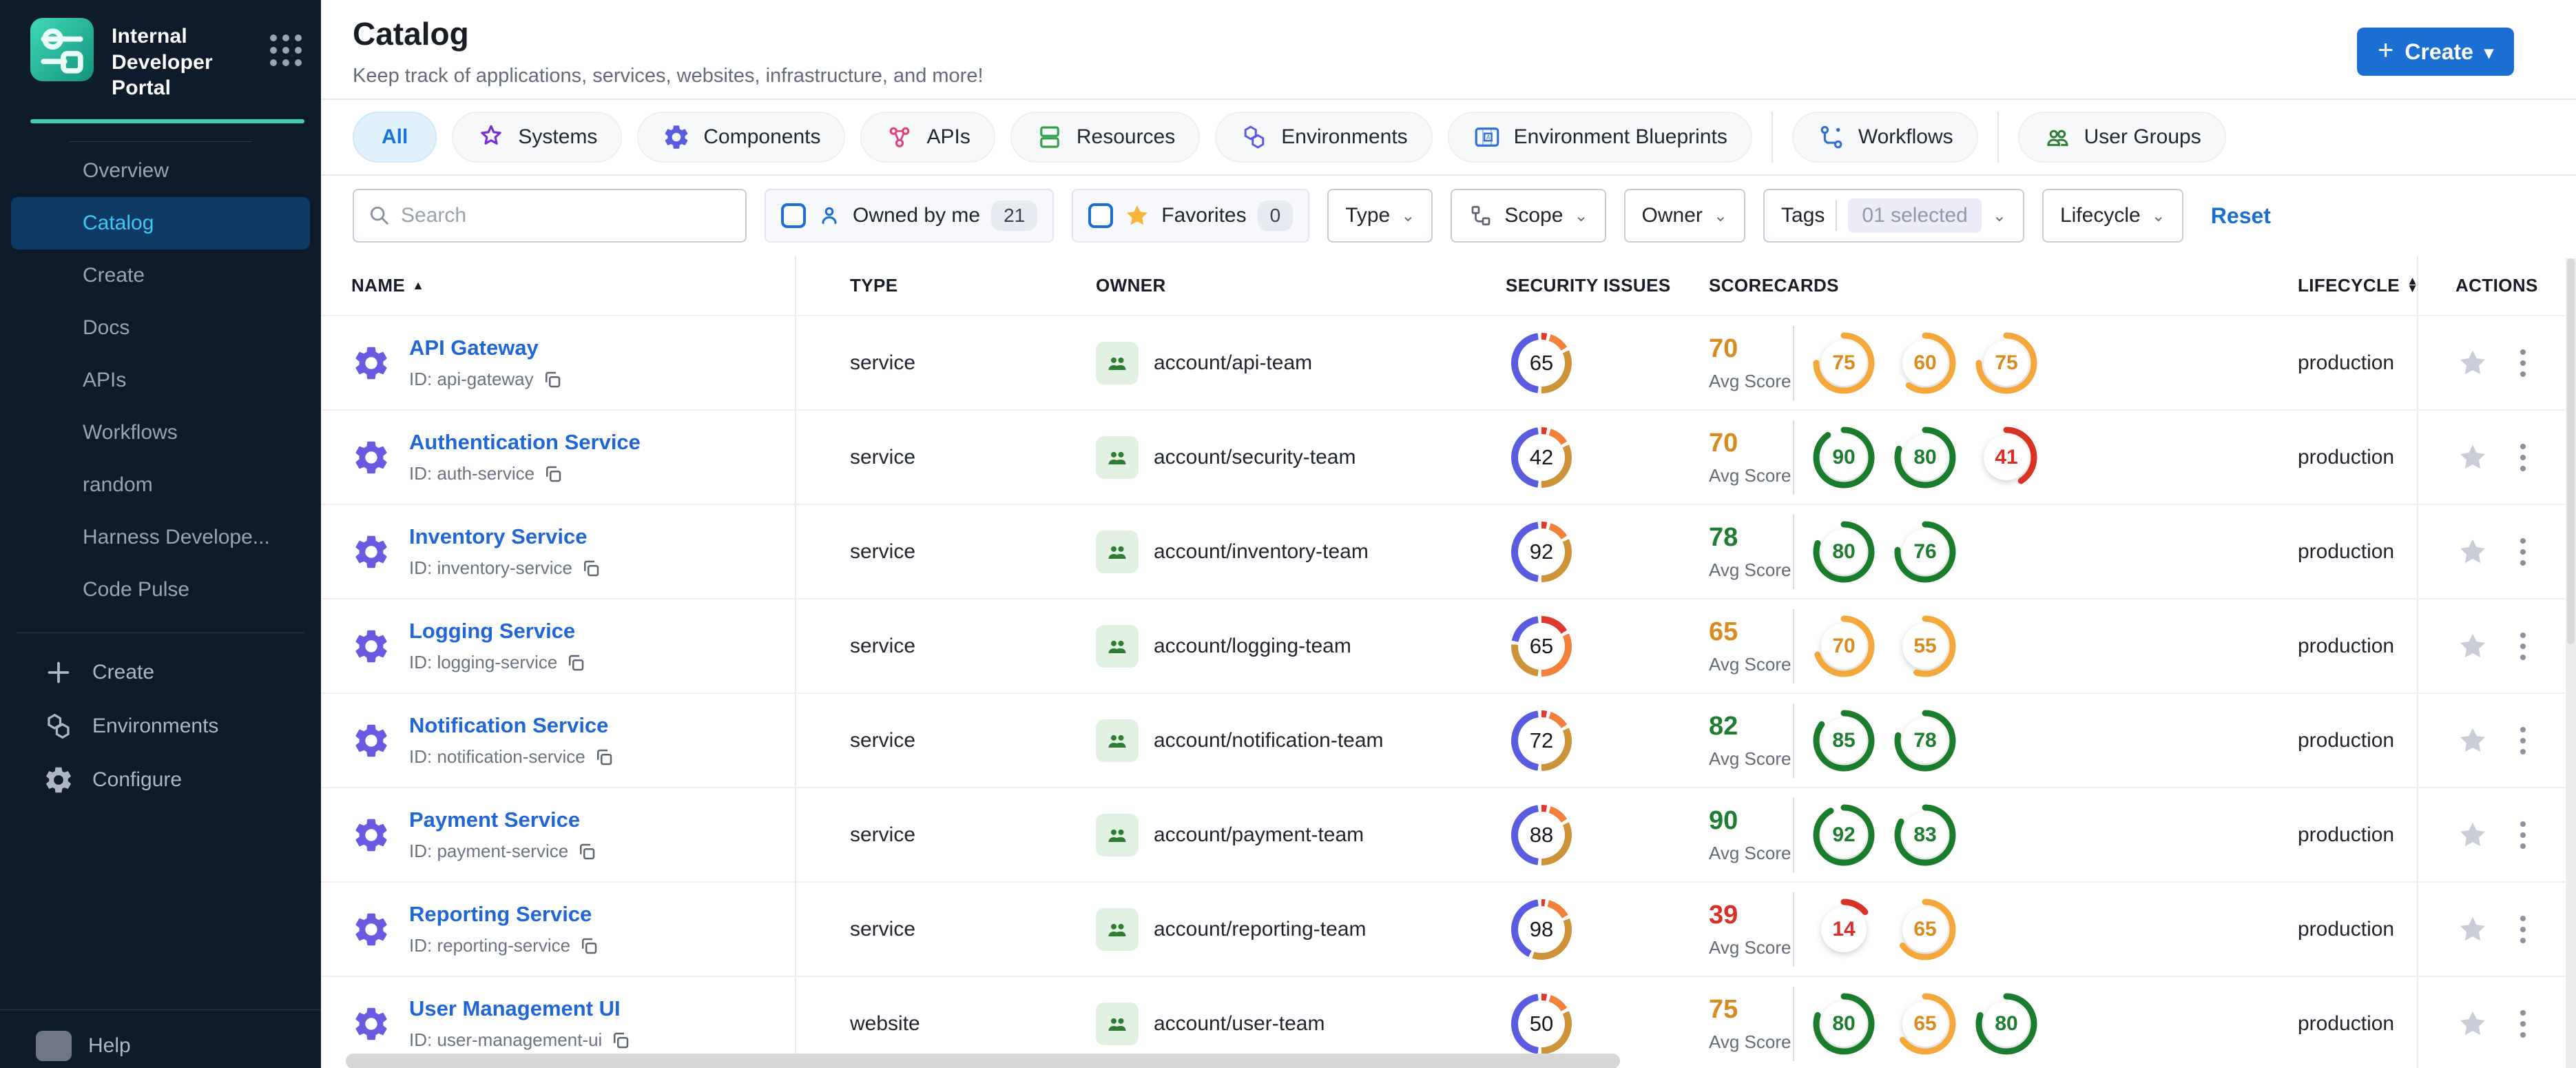 Image resolution: width=2576 pixels, height=1068 pixels. I want to click on owner-dropdown: Owner ⌄, so click(1684, 216).